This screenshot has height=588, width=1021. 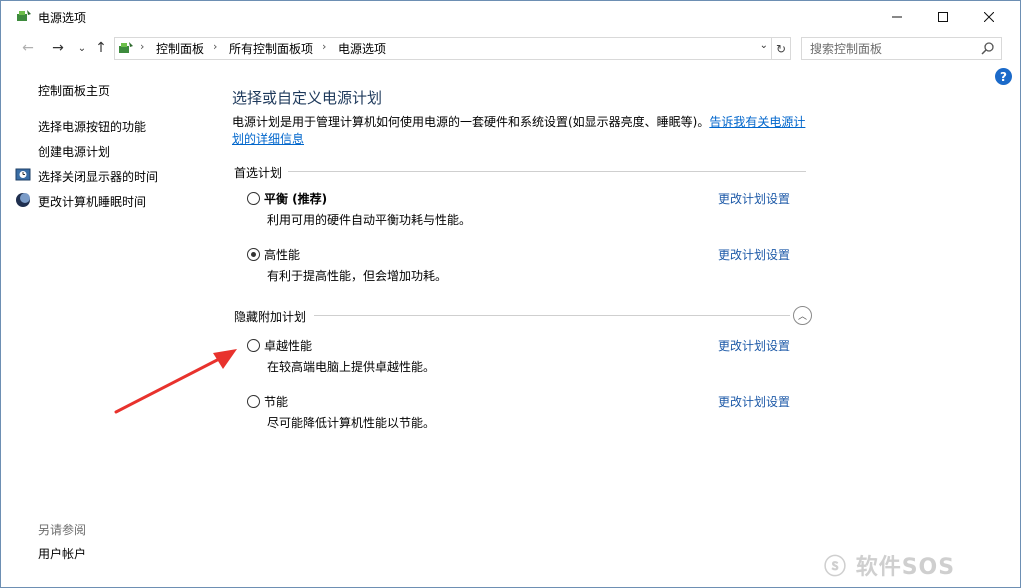 What do you see at coordinates (296, 199) in the screenshot?
I see `plan-name: 平衡 (推荐)` at bounding box center [296, 199].